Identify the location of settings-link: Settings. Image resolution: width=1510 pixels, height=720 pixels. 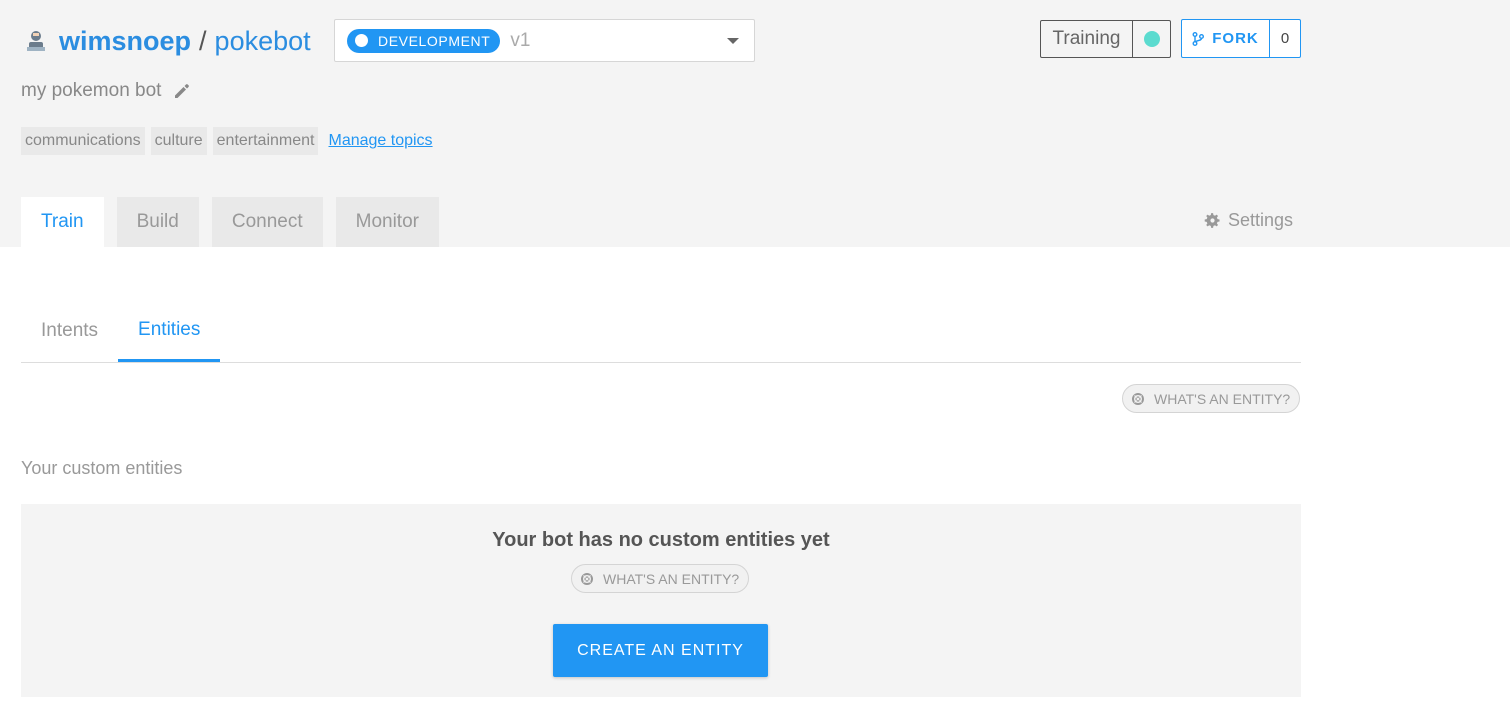
(1248, 220).